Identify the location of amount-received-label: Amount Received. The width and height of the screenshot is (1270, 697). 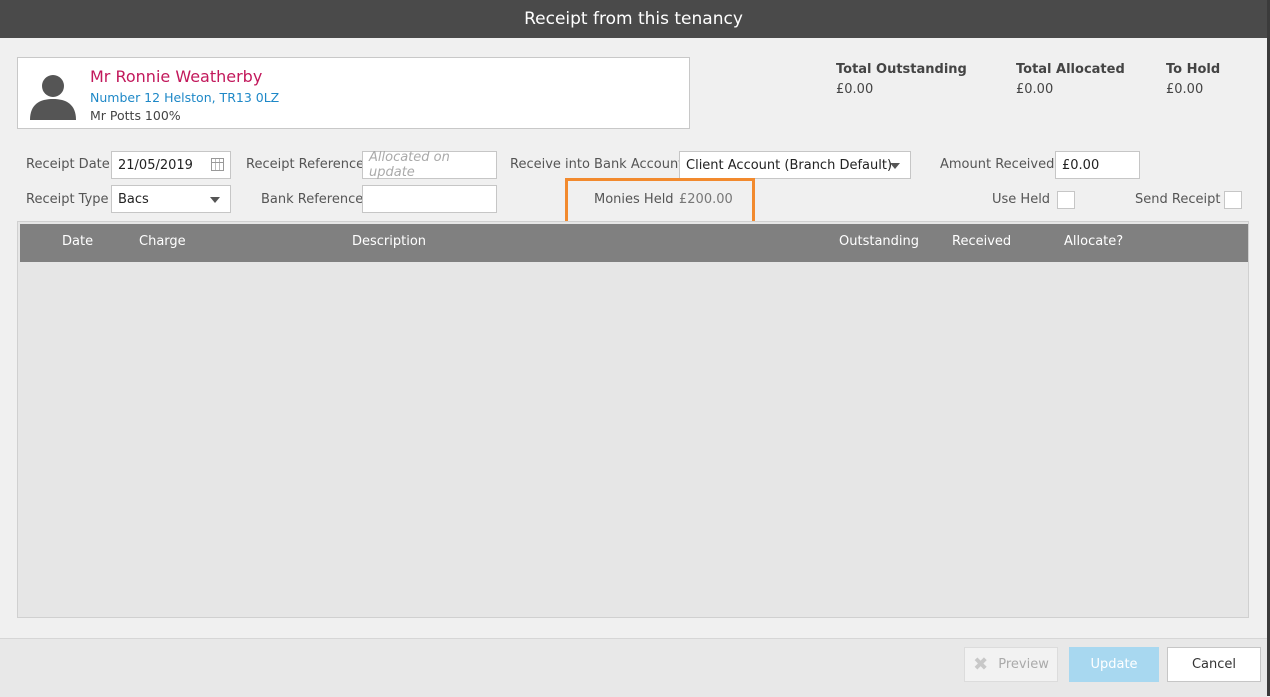
(997, 164).